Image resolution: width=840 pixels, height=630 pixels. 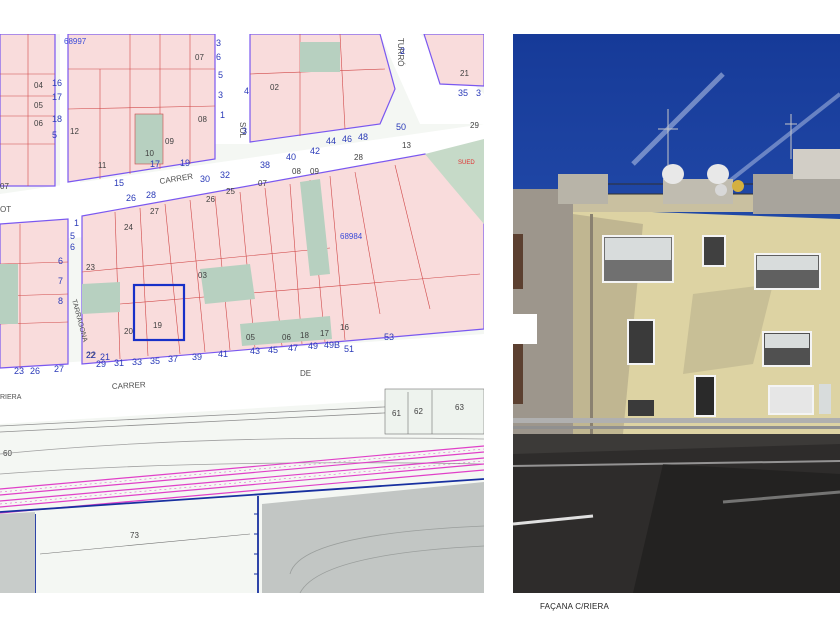 What do you see at coordinates (11, 397) in the screenshot?
I see `street-label: RIERA` at bounding box center [11, 397].